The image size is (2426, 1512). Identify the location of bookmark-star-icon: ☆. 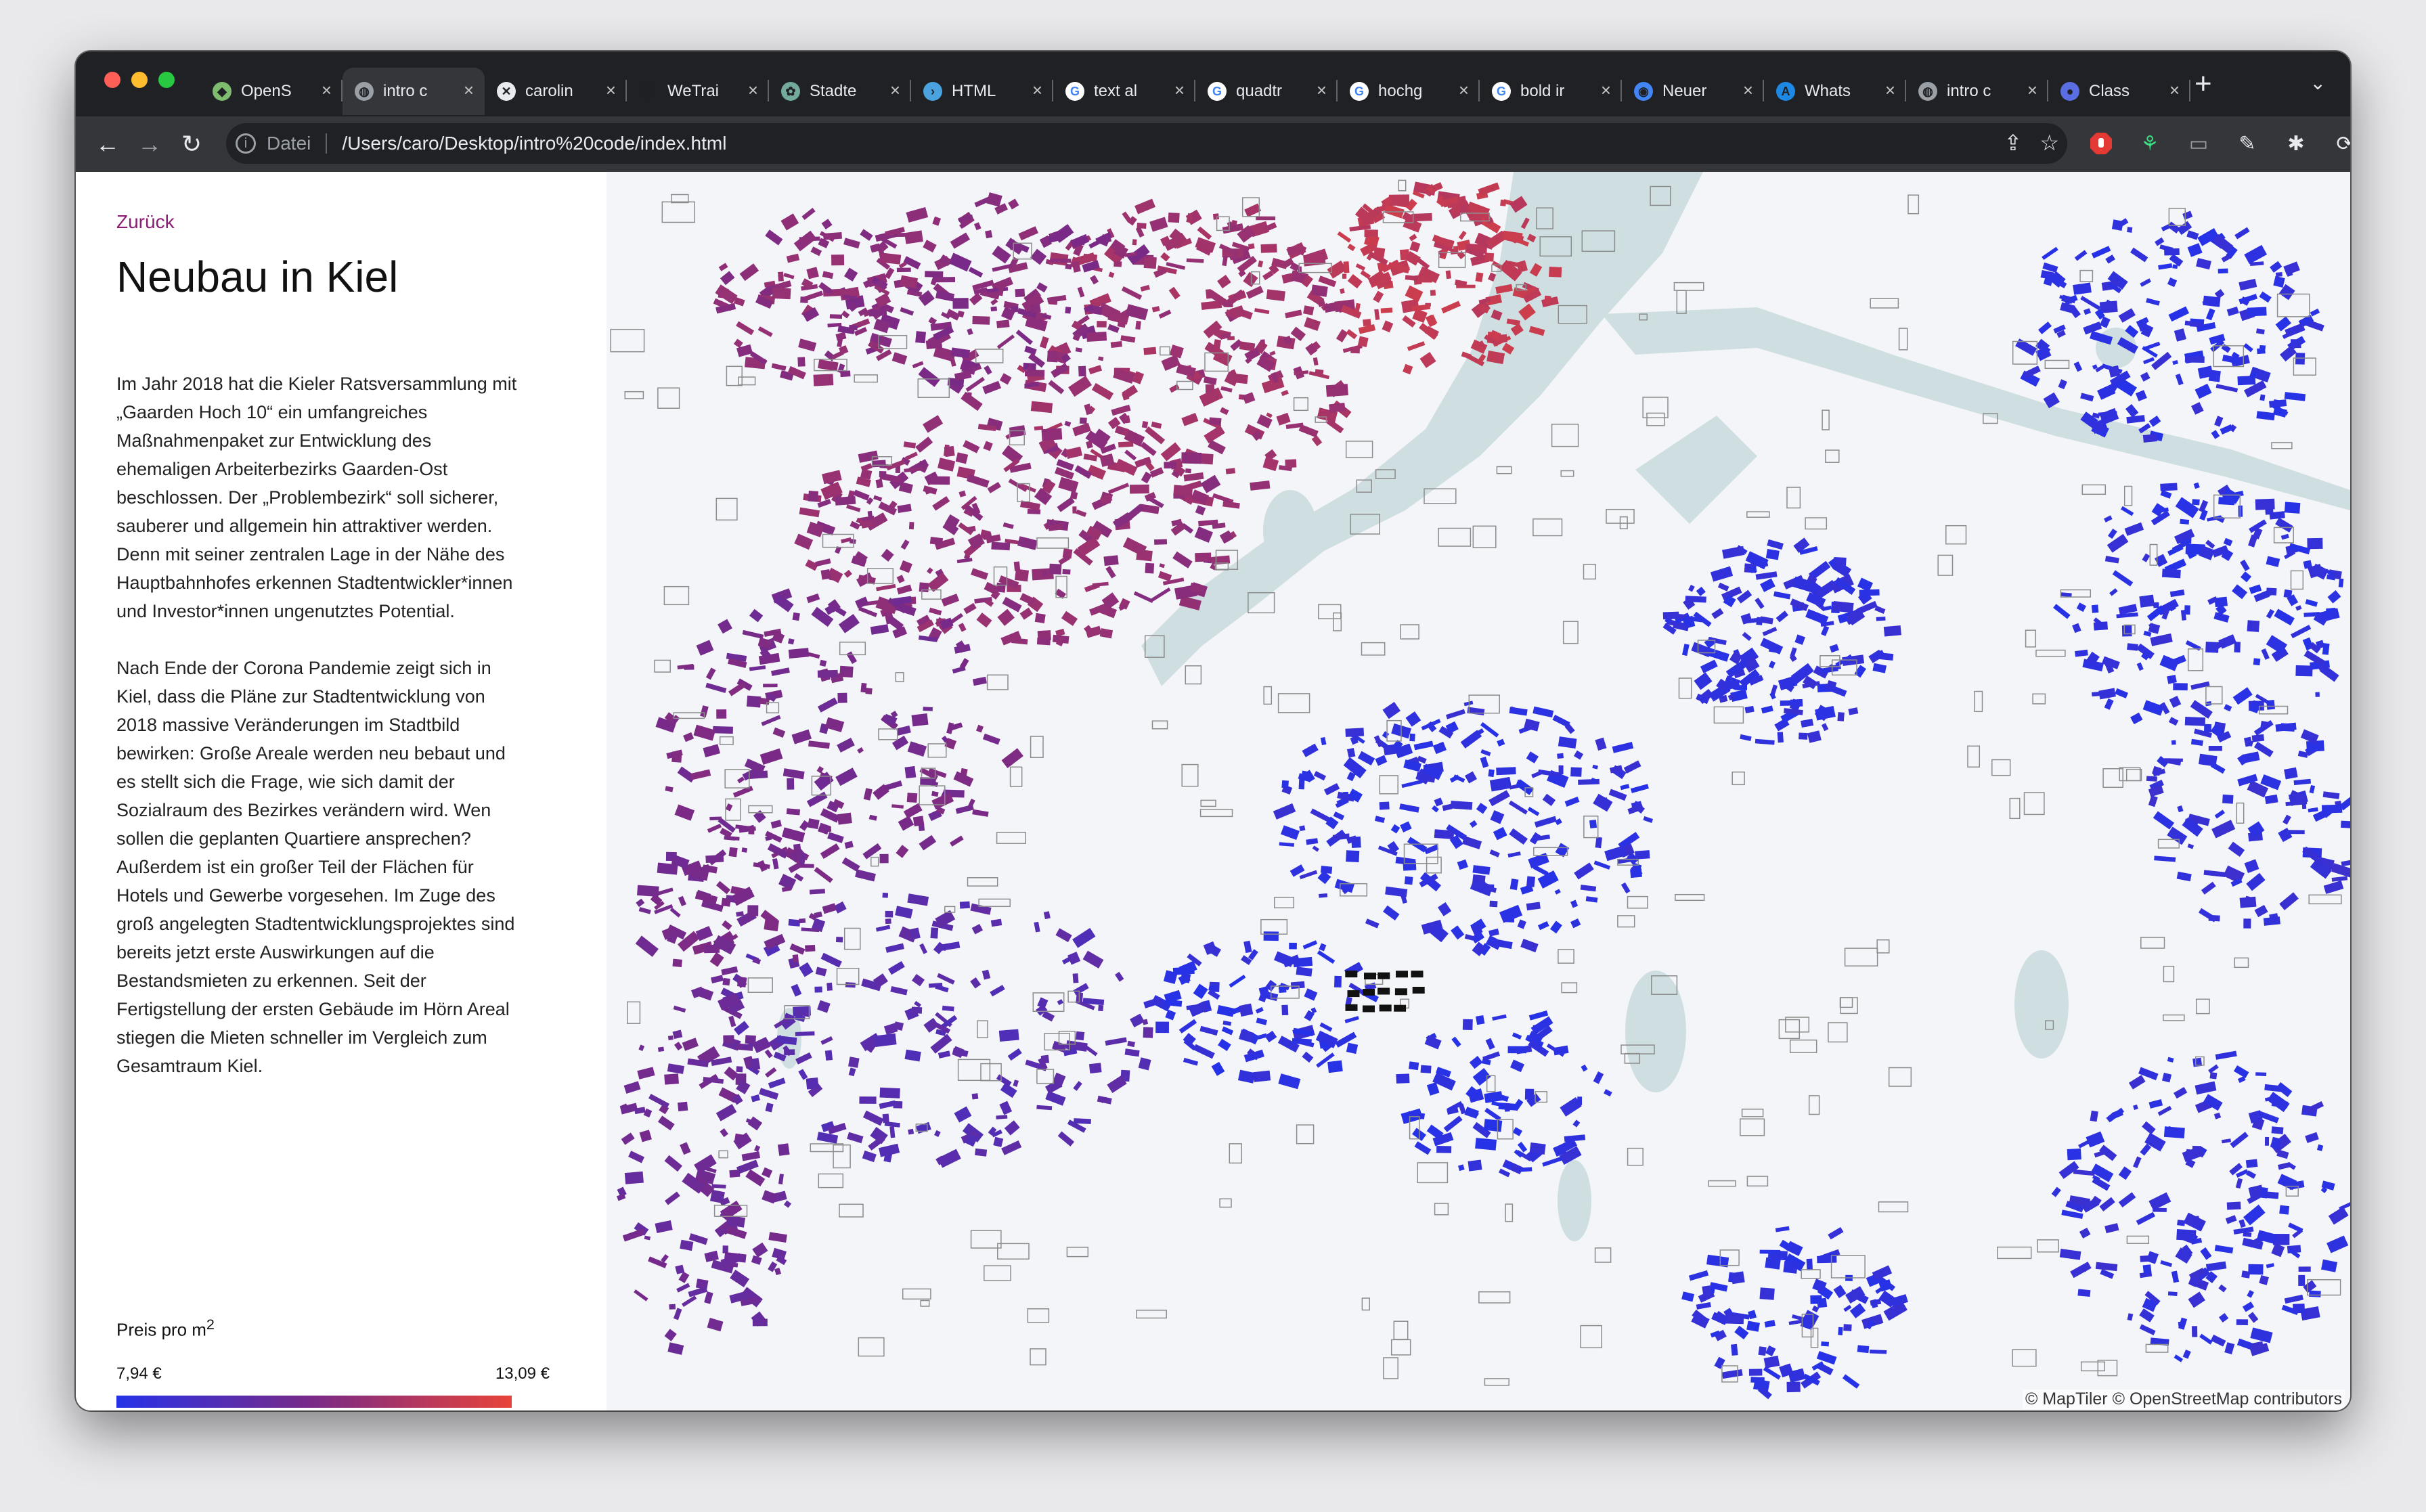
(2049, 143).